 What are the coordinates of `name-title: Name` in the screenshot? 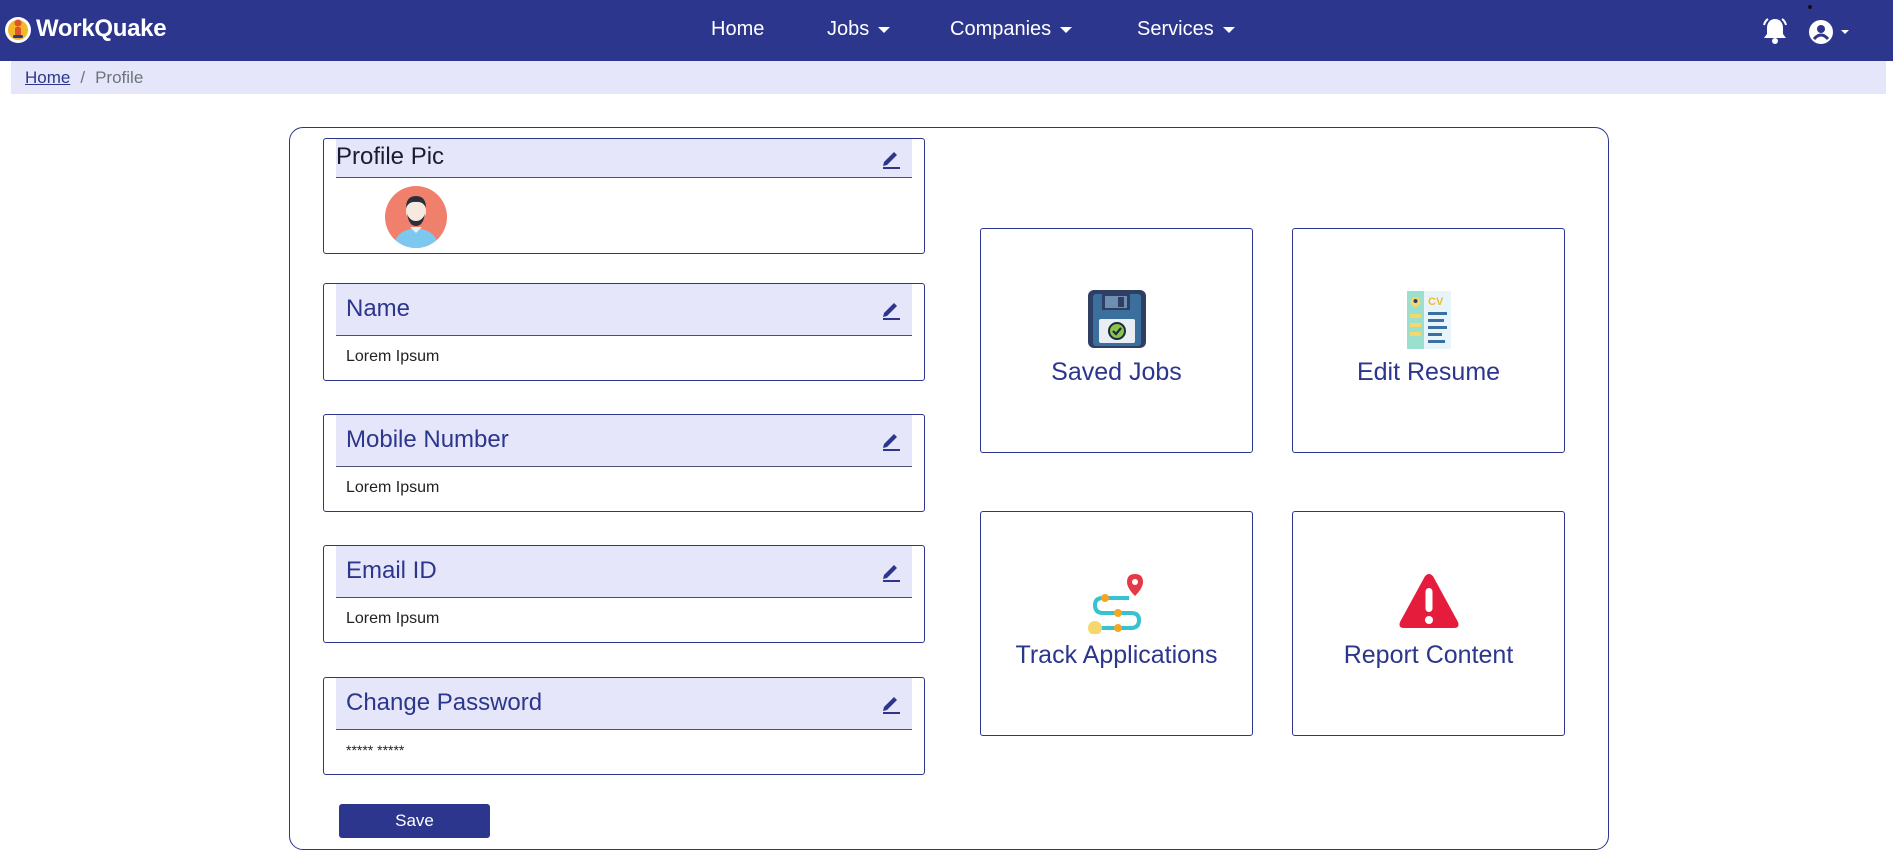 It's located at (378, 308).